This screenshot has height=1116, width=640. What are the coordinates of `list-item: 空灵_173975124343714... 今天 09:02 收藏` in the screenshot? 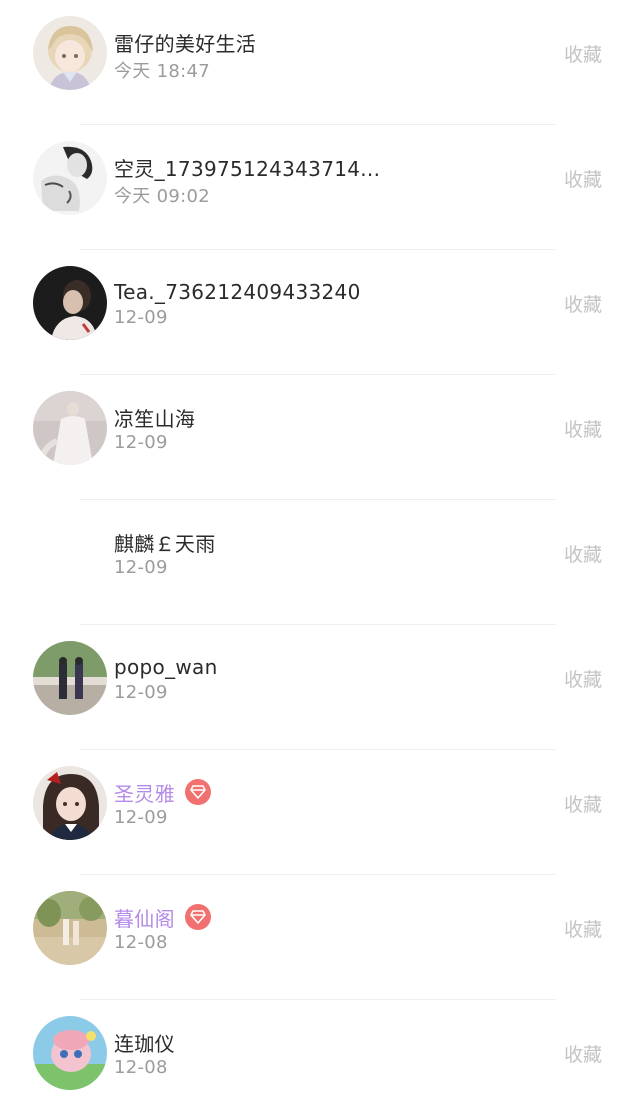 It's located at (320, 187).